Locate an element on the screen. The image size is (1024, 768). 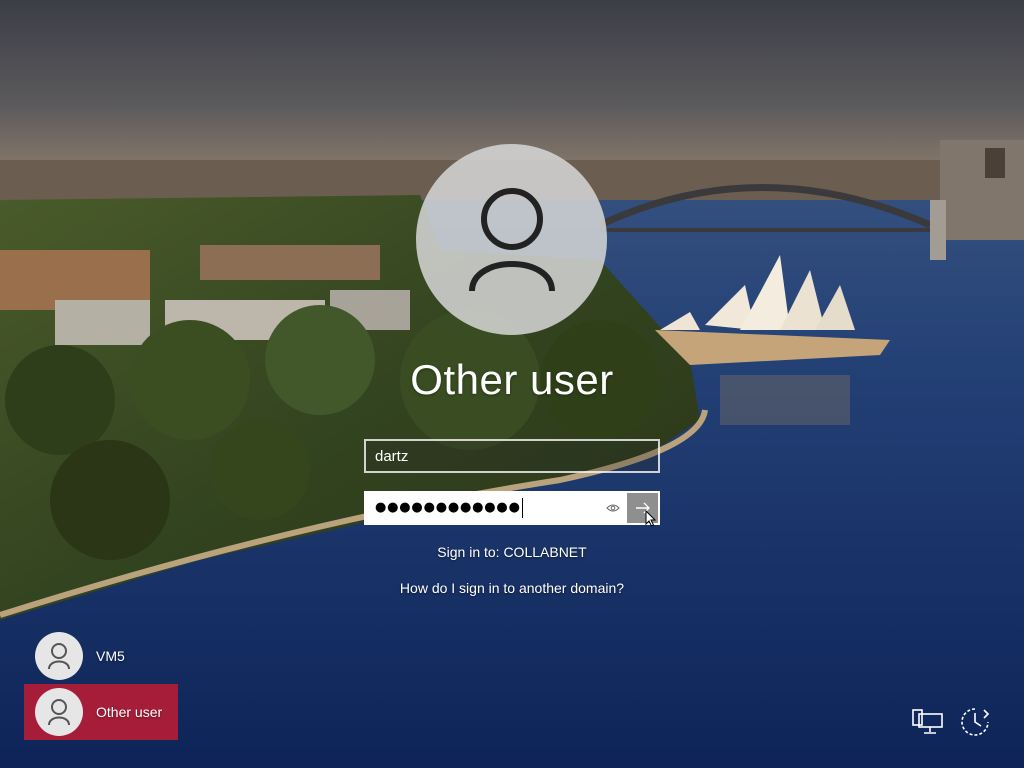
password-mask: ●●●●●●●●●●●● is located at coordinates (448, 507).